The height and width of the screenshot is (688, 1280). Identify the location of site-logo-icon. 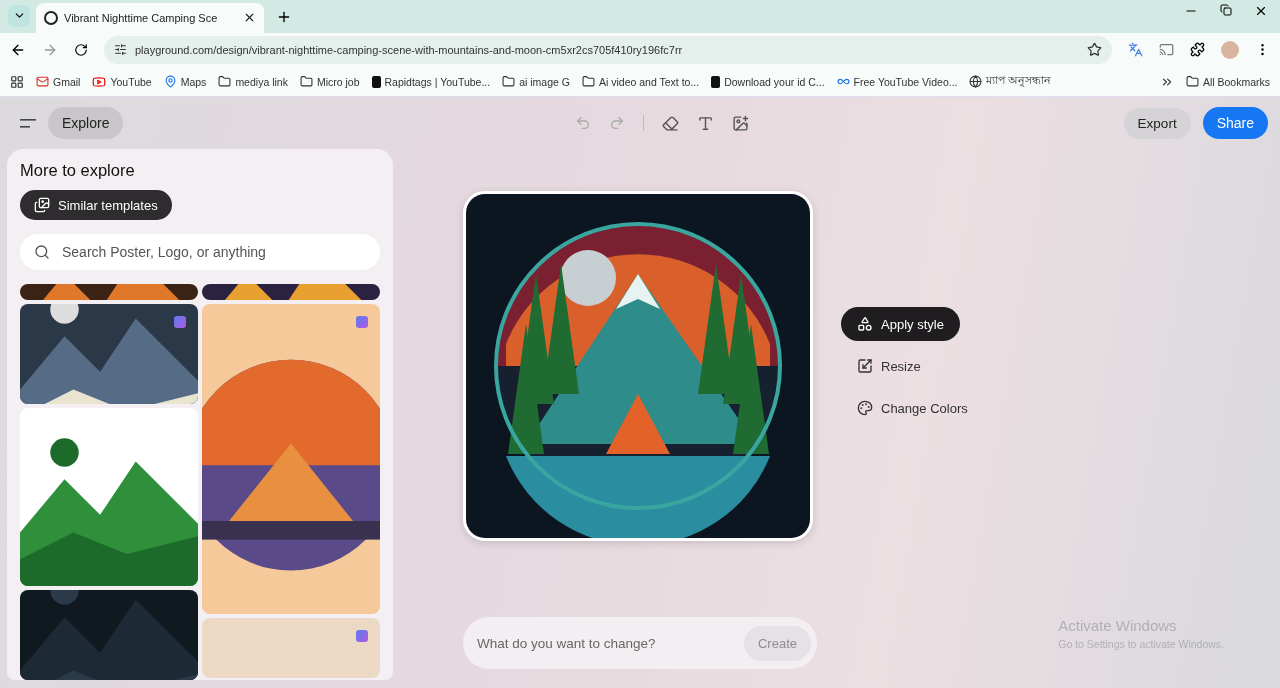
(51, 17).